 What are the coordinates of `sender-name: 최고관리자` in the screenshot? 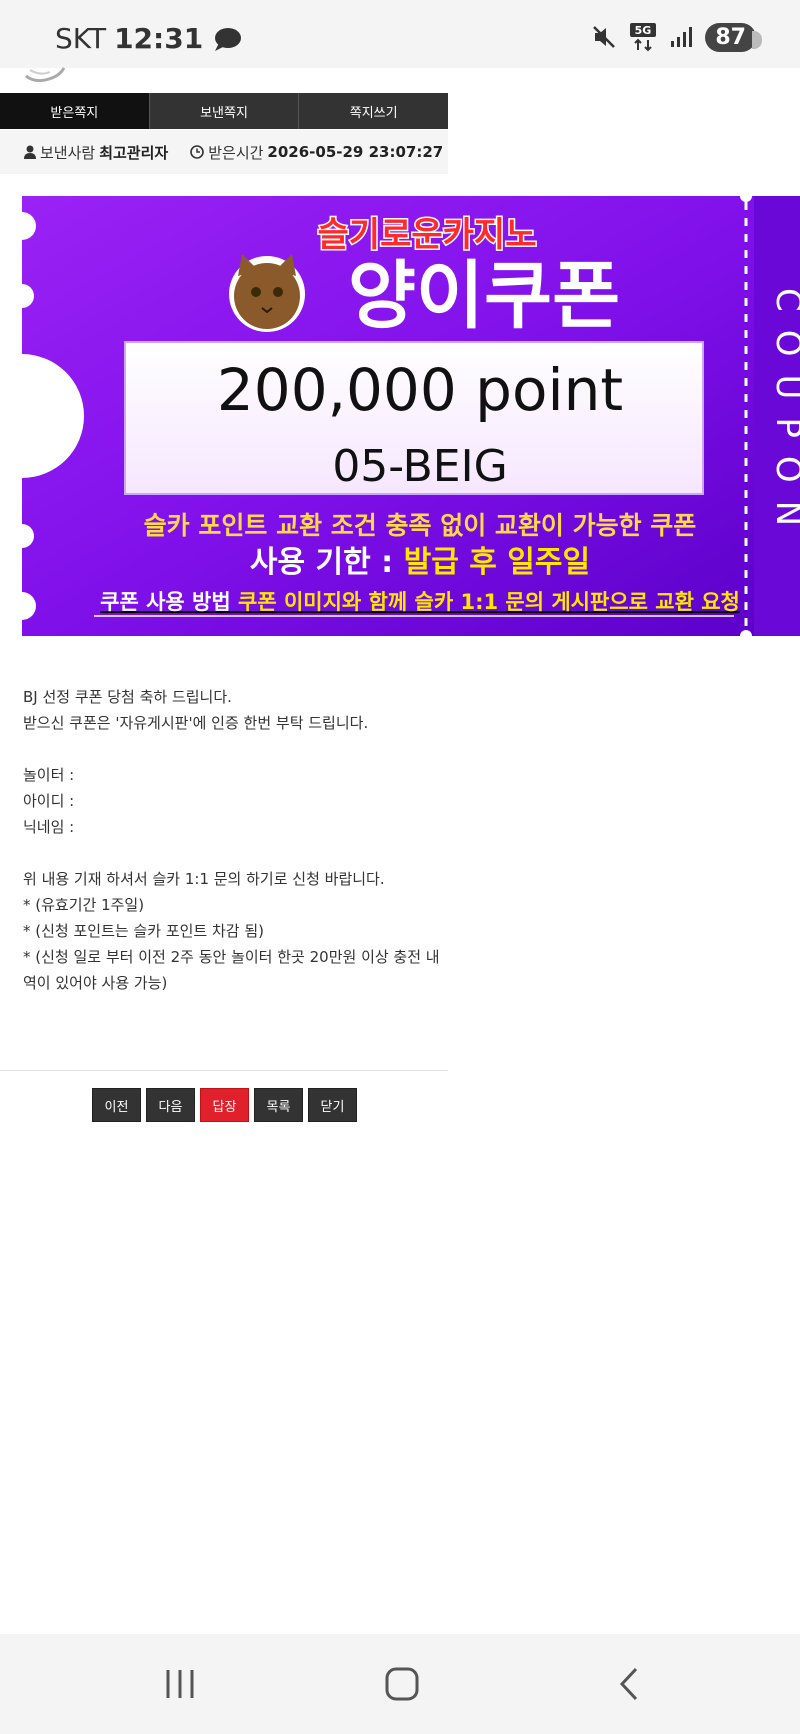 It's located at (134, 152).